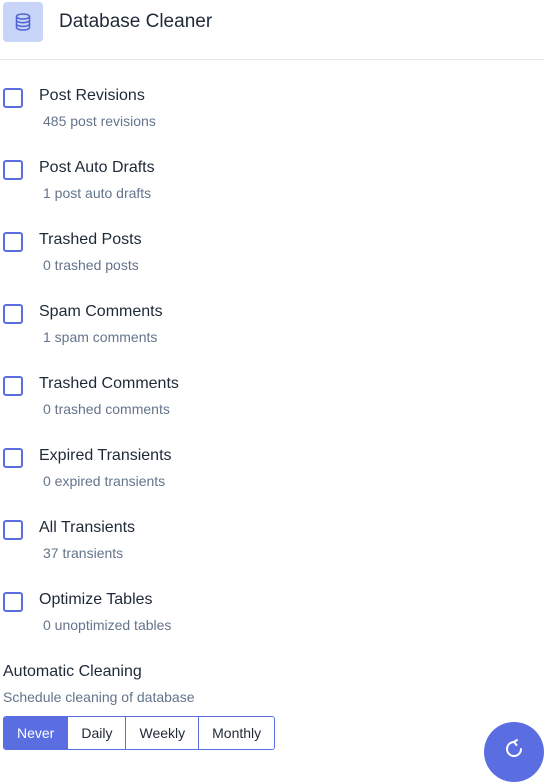  Describe the element at coordinates (270, 187) in the screenshot. I see `list-item-post-auto-drafts: Post Auto Drafts 1 post auto drafts` at that location.